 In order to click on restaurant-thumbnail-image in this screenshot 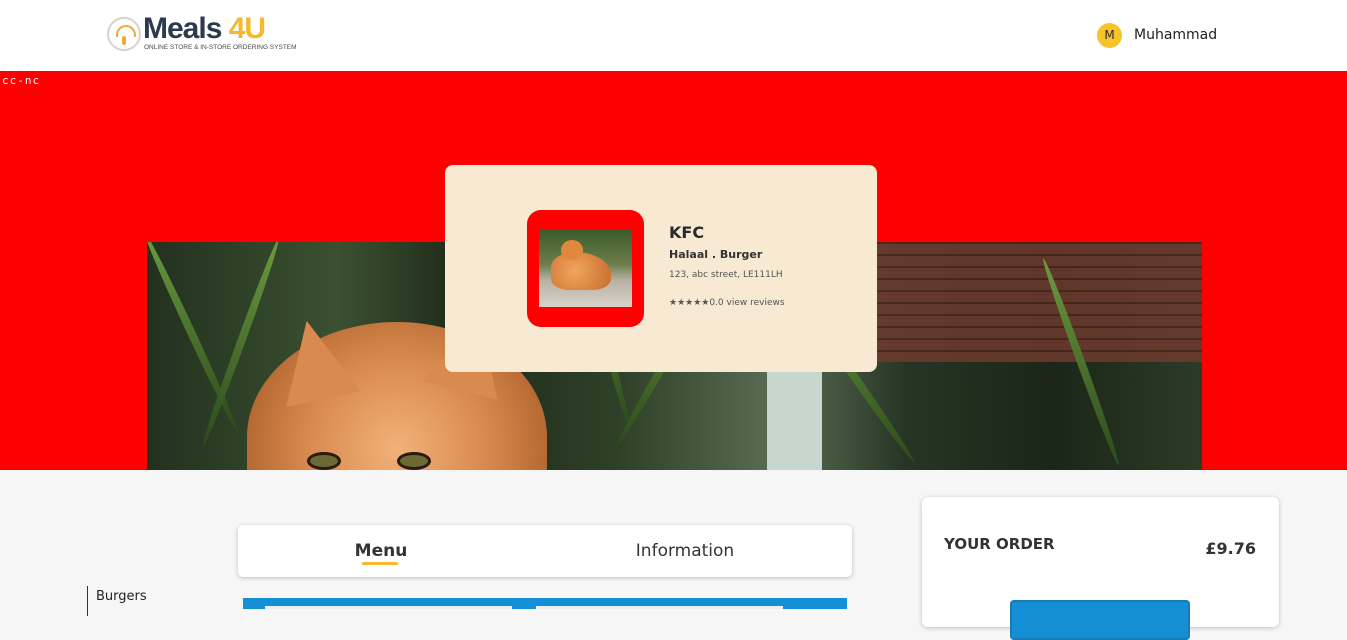, I will do `click(585, 268)`.